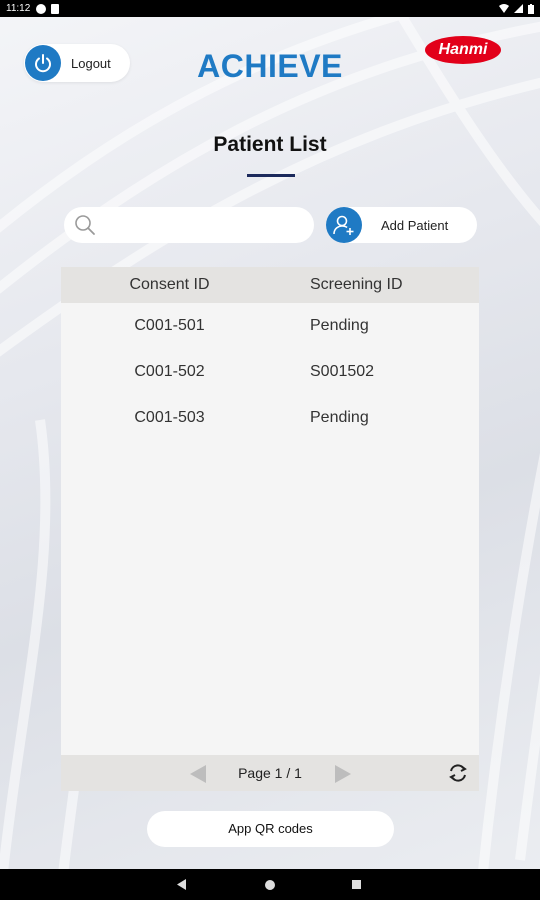 This screenshot has height=900, width=540. I want to click on consent-id-cell: C001-501, so click(169, 325).